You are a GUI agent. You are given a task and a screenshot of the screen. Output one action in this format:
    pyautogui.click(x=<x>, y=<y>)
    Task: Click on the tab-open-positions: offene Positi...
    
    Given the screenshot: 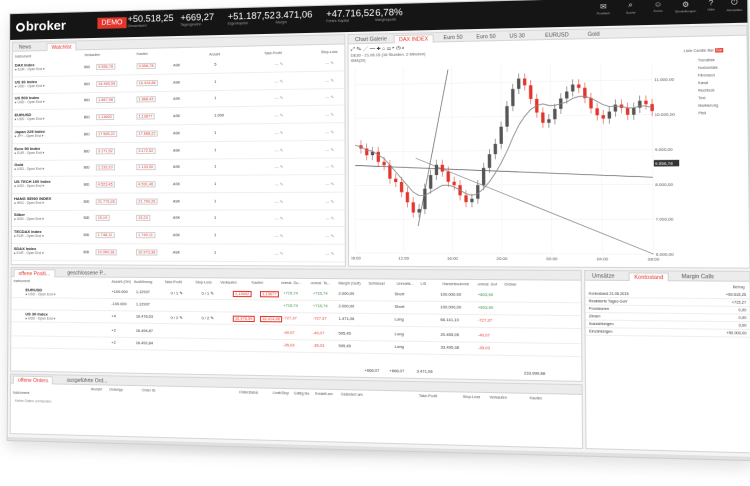 What is the action you would take?
    pyautogui.click(x=34, y=273)
    